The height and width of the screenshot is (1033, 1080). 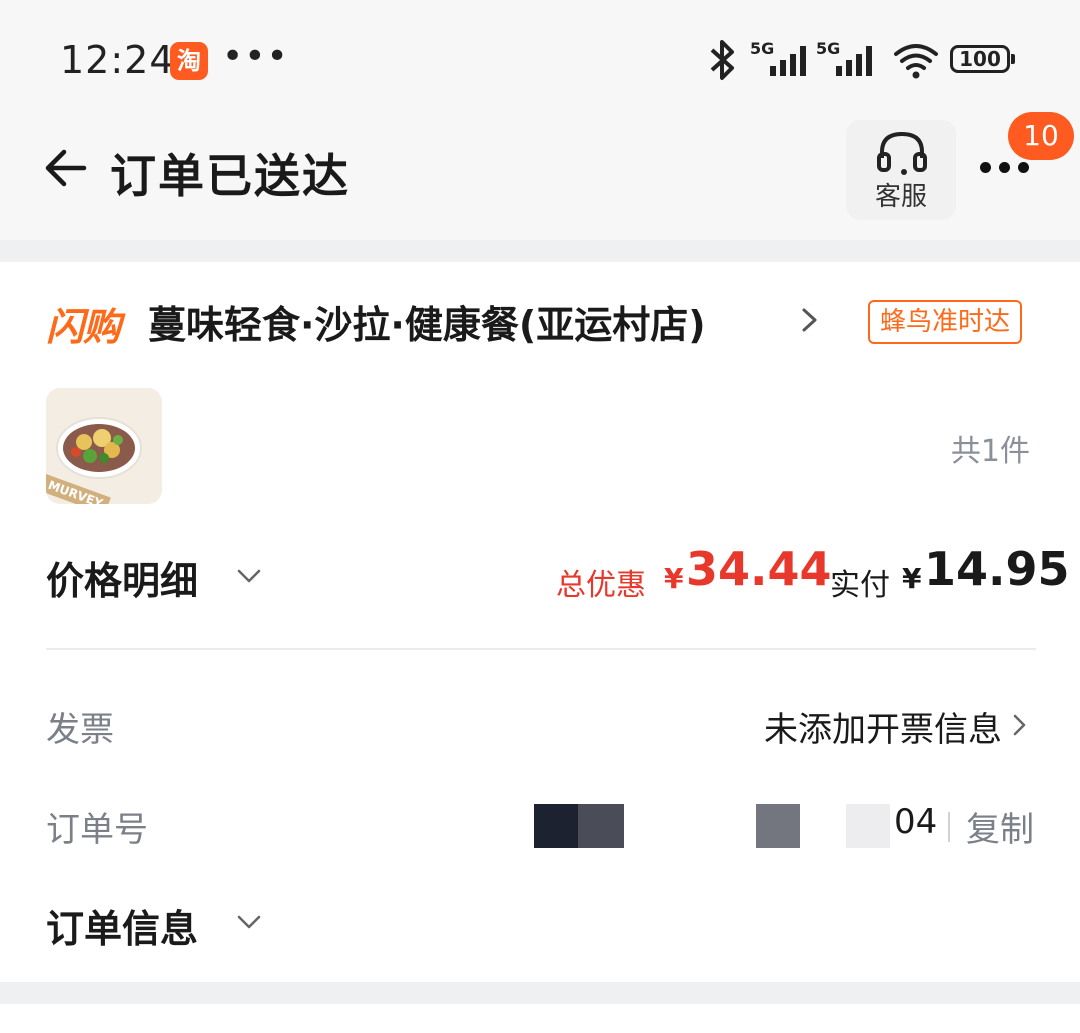 What do you see at coordinates (902, 153) in the screenshot?
I see `headset-icon` at bounding box center [902, 153].